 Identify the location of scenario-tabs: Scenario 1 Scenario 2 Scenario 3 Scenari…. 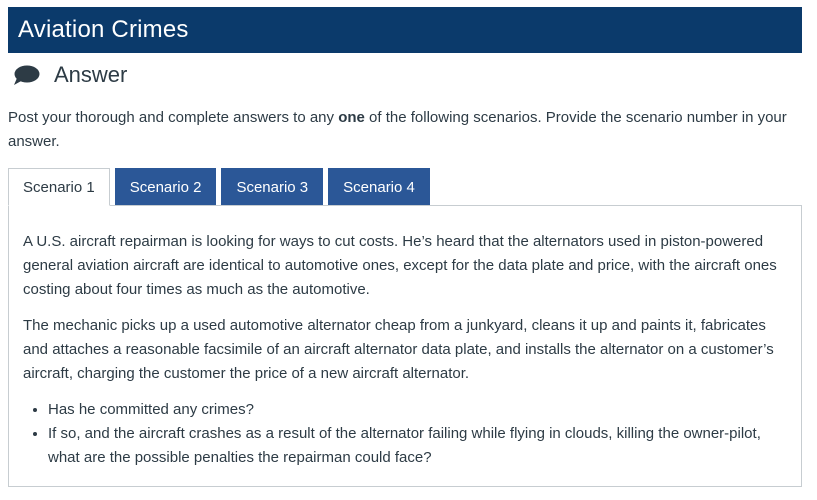
(219, 187).